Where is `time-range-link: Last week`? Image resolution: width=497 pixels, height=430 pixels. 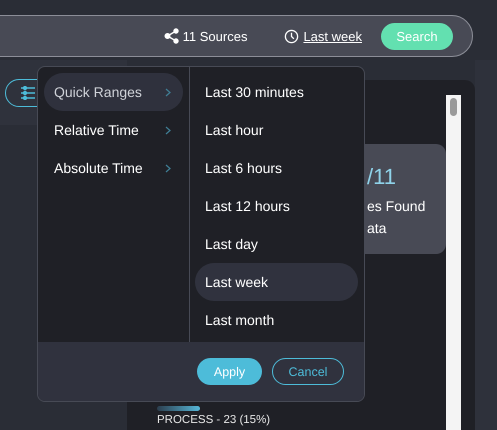 time-range-link: Last week is located at coordinates (323, 36).